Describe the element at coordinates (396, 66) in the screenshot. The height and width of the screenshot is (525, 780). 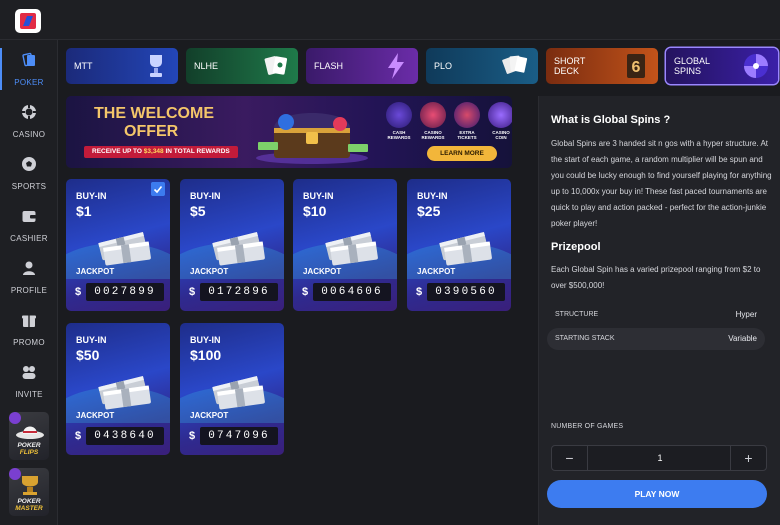
I see `lightning-icon` at that location.